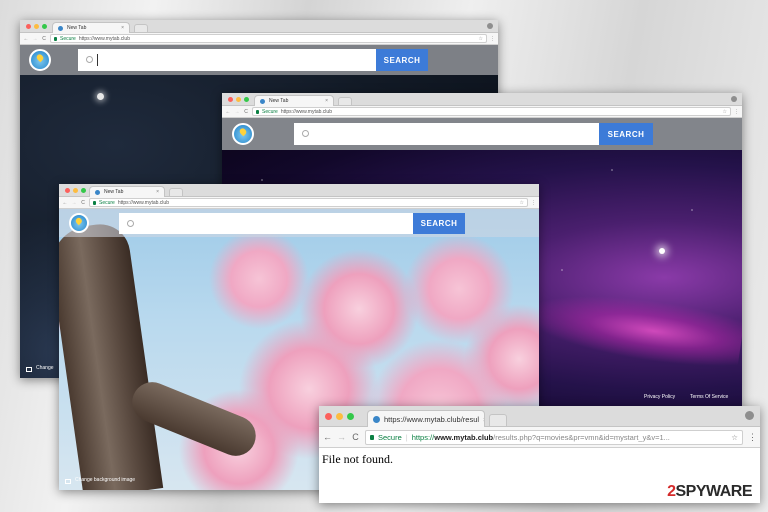 The height and width of the screenshot is (512, 768). Describe the element at coordinates (709, 397) in the screenshot. I see `terms-link: Terms Of Service` at that location.